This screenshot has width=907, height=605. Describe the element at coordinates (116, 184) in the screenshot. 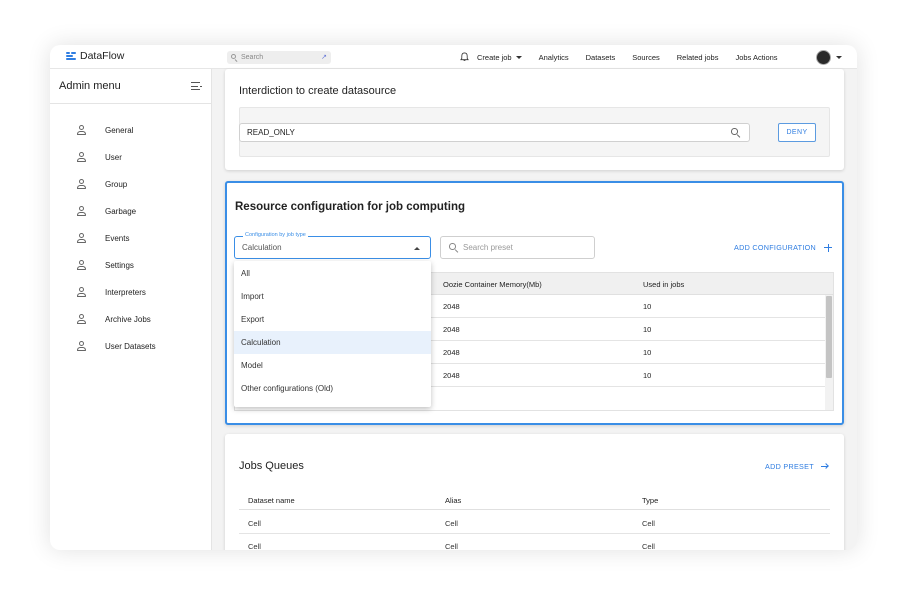

I see `sidebar-item-label: Group` at that location.